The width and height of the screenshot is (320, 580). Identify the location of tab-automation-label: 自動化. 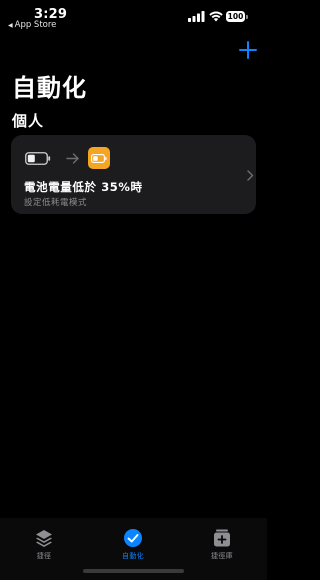
(133, 556).